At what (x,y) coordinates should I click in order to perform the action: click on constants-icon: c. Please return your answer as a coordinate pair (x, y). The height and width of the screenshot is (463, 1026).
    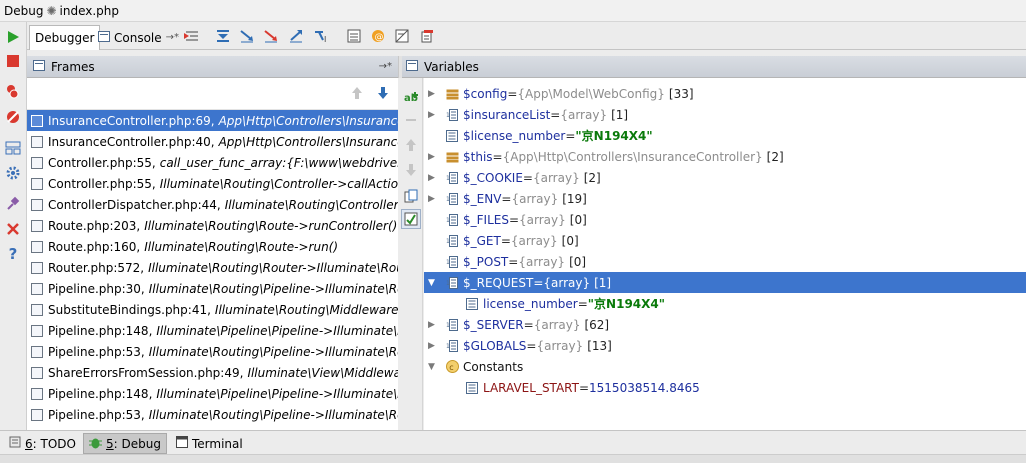
    Looking at the image, I should click on (452, 366).